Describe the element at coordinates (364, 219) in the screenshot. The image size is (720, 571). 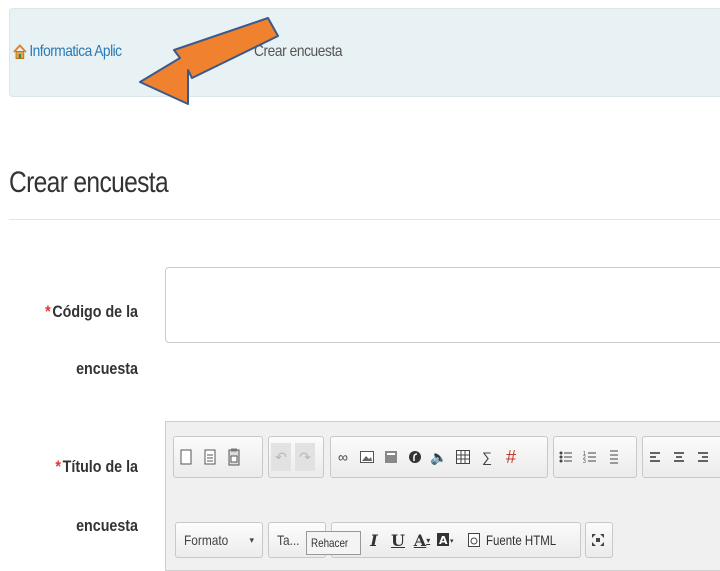
I see `title-divider` at that location.